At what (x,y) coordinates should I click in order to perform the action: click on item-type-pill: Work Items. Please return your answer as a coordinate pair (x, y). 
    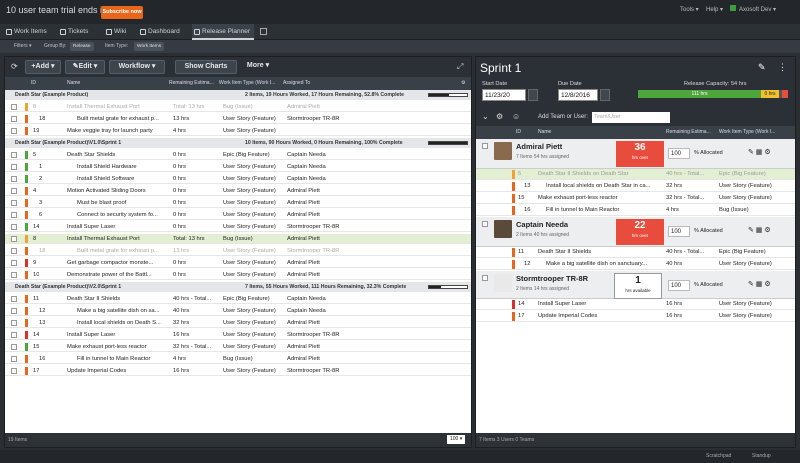
    Looking at the image, I should click on (149, 46).